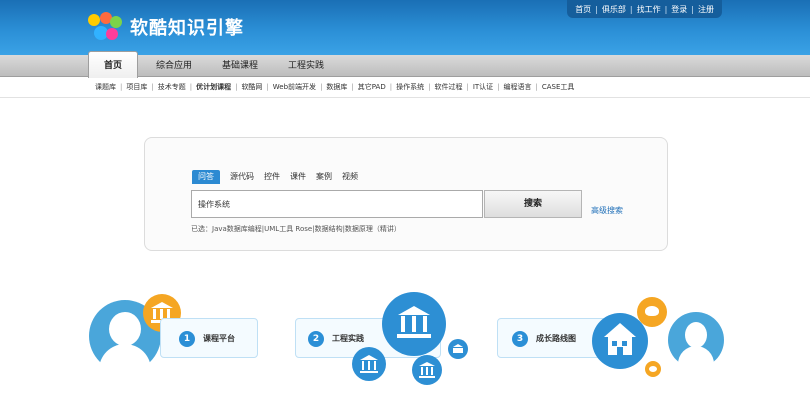 Image resolution: width=810 pixels, height=400 pixels. Describe the element at coordinates (324, 177) in the screenshot. I see `search-tab-cases: 案例` at that location.